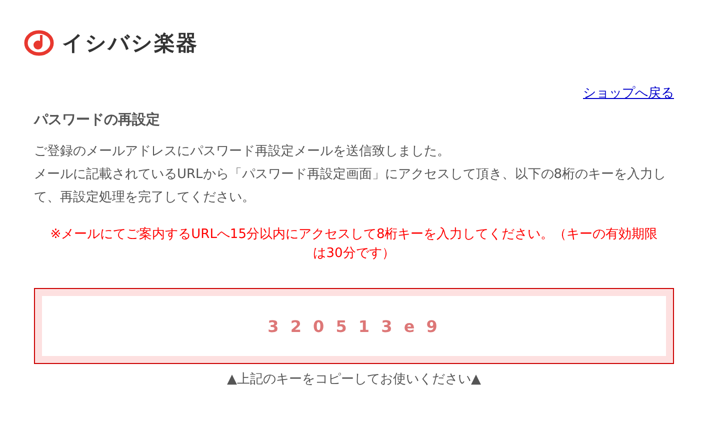 Image resolution: width=711 pixels, height=430 pixels. What do you see at coordinates (354, 326) in the screenshot?
I see `key-code: 3 2 0 5 1 3 e 9` at bounding box center [354, 326].